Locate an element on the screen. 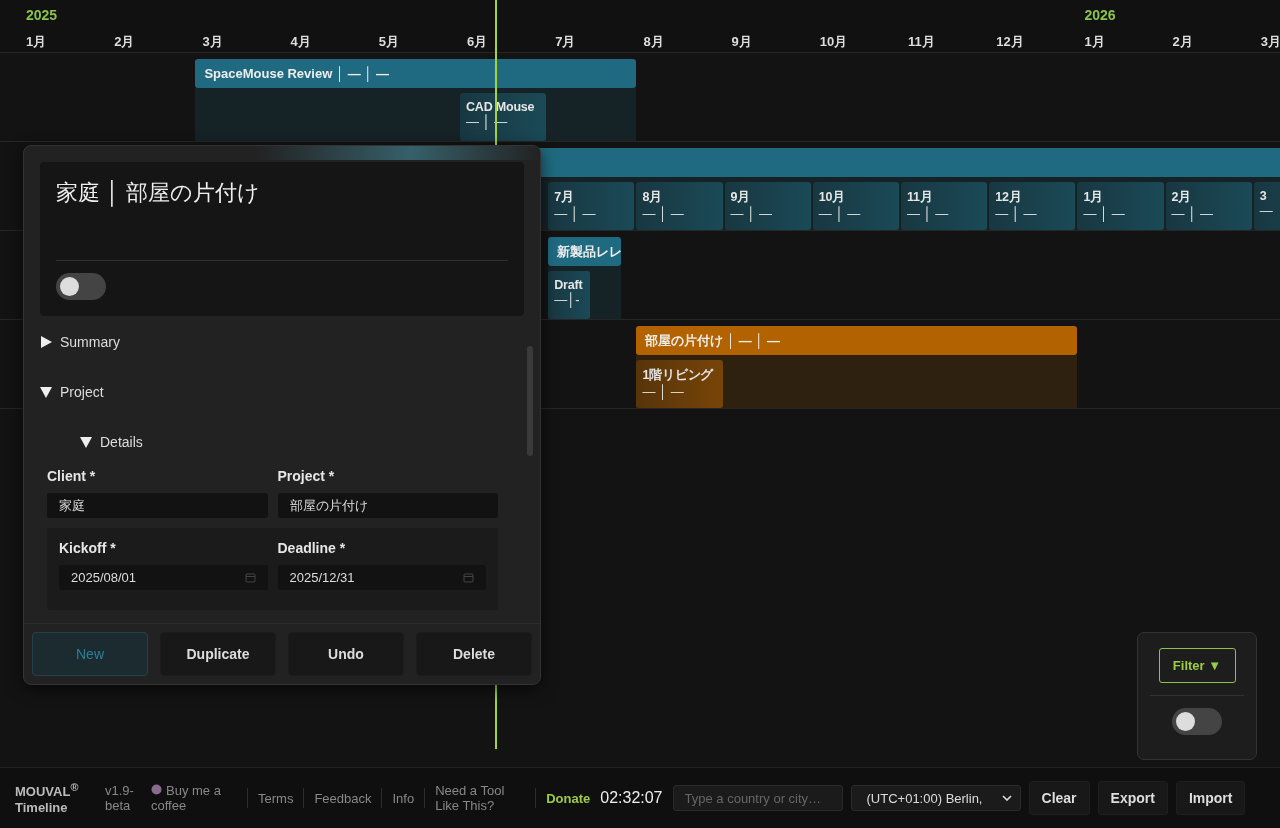 The height and width of the screenshot is (828, 1280). year-label: 2025 is located at coordinates (42, 15).